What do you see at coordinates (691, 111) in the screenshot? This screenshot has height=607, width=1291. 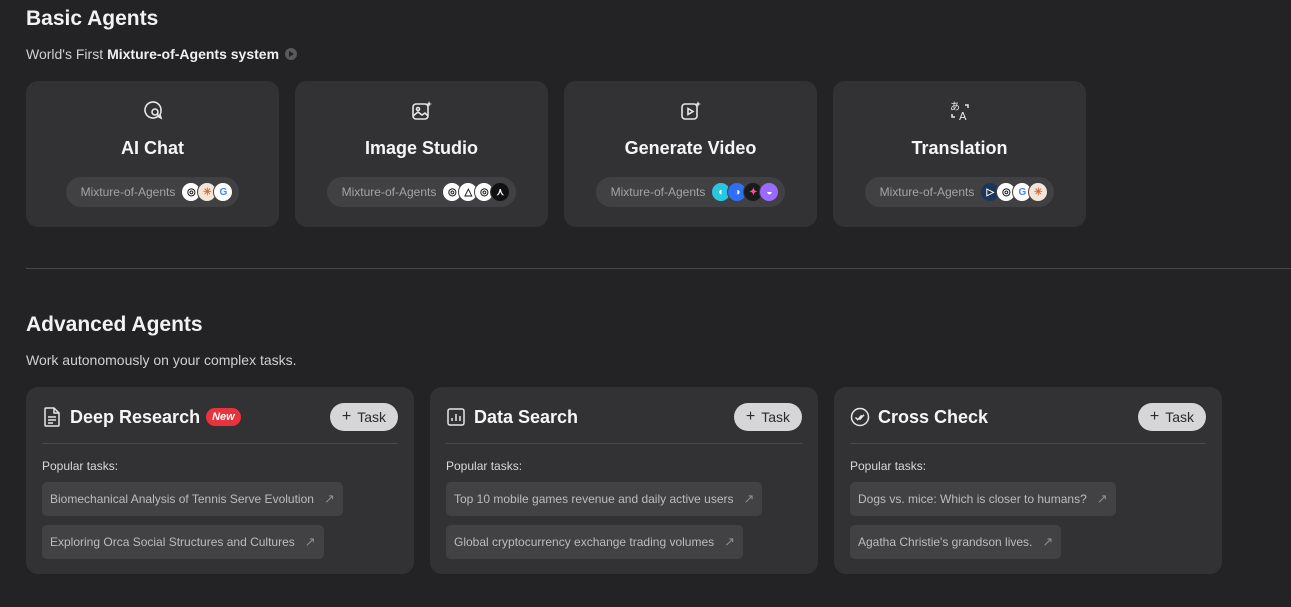 I see `video-sparkle-icon` at bounding box center [691, 111].